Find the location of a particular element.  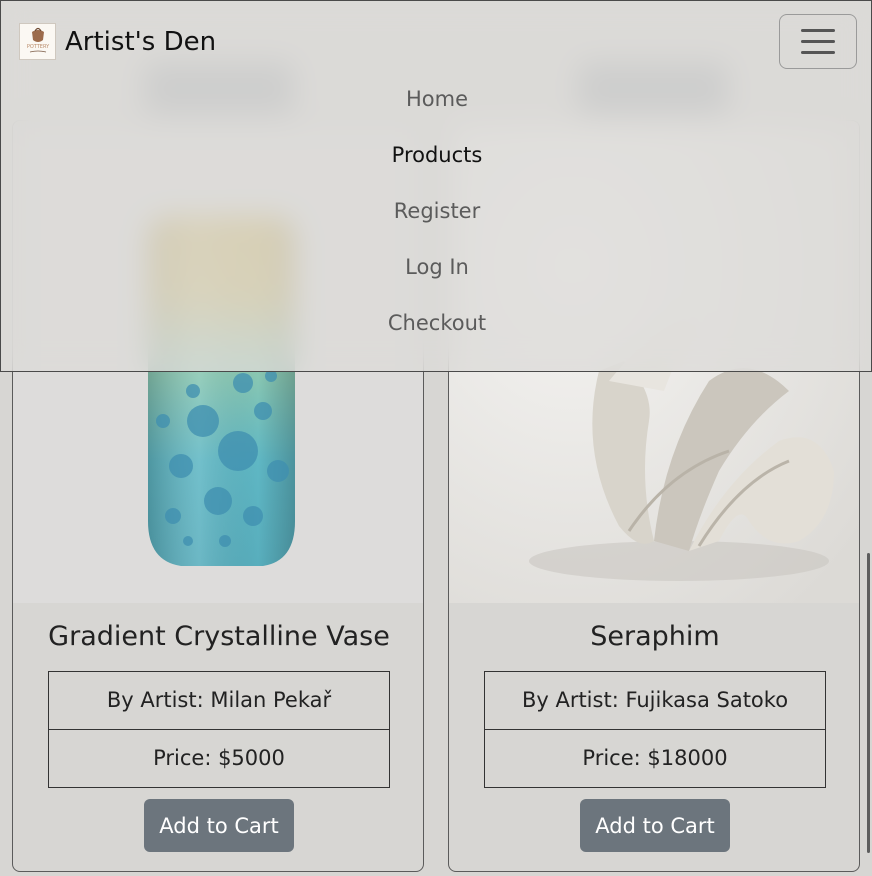

vertical-scrollbar is located at coordinates (868, 703).